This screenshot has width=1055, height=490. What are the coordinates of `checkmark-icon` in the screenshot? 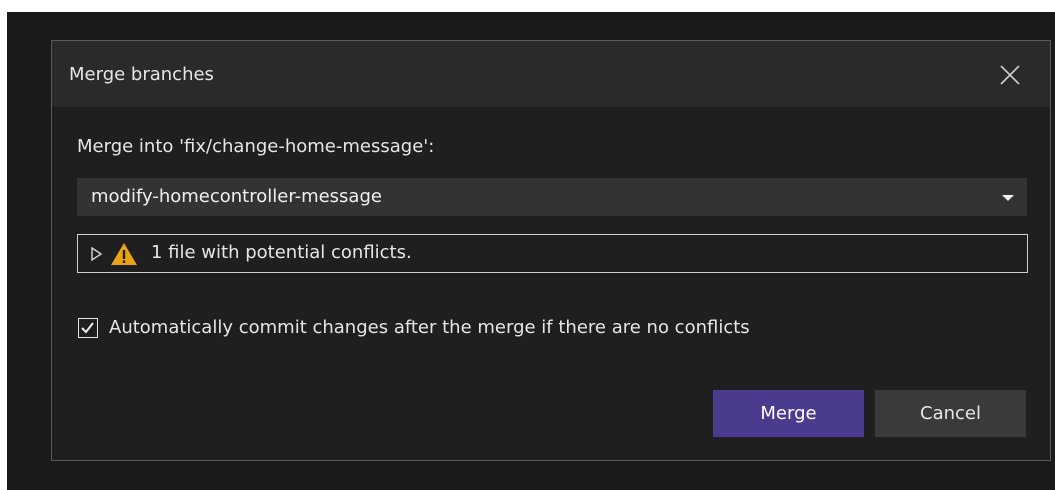 It's located at (87, 328).